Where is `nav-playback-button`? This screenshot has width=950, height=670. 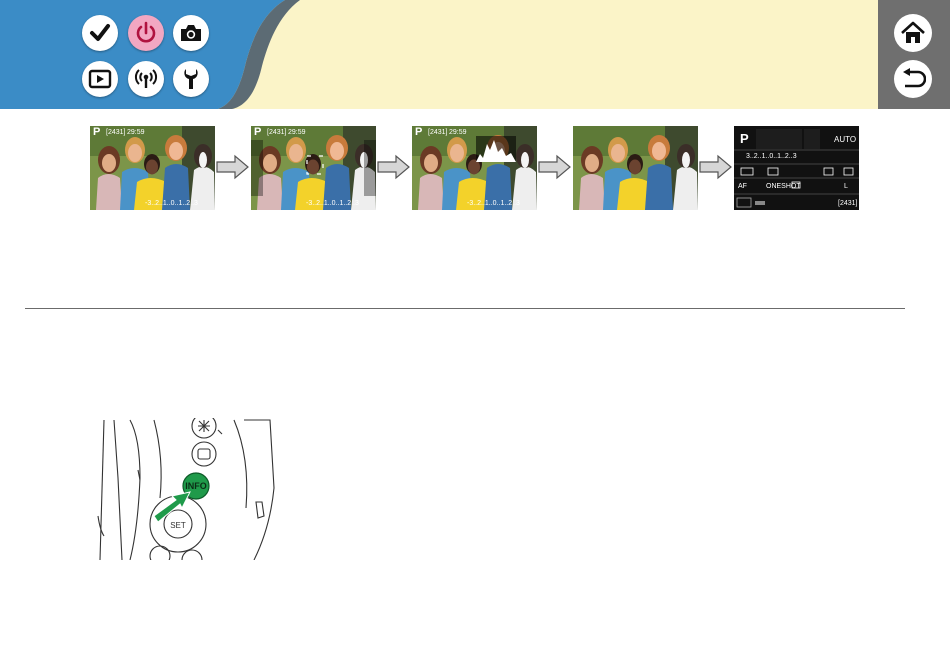 nav-playback-button is located at coordinates (100, 79).